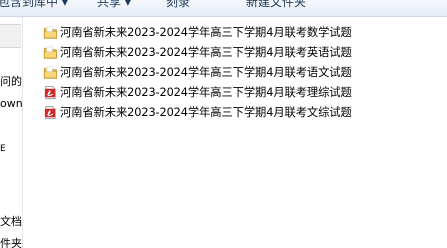 This screenshot has height=248, width=447. Describe the element at coordinates (10, 36) in the screenshot. I see `nav-pane-scroll-region` at that location.